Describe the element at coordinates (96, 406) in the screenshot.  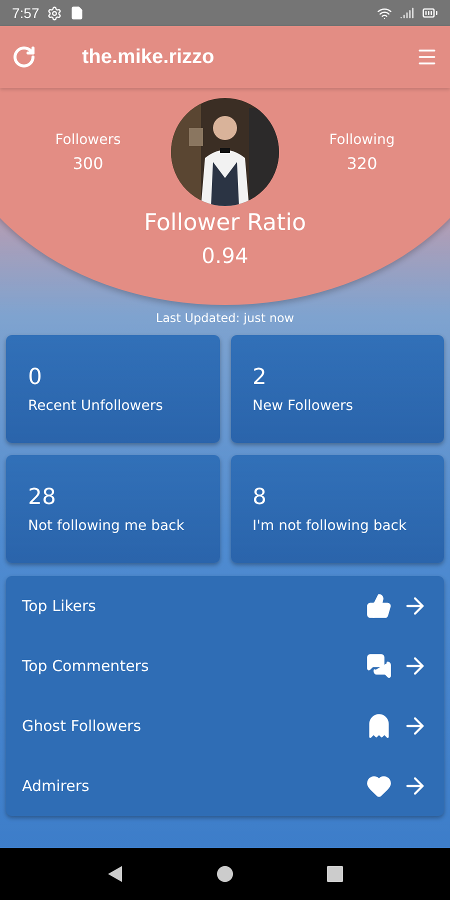
I see `stat-label: Recent Unfollowers` at that location.